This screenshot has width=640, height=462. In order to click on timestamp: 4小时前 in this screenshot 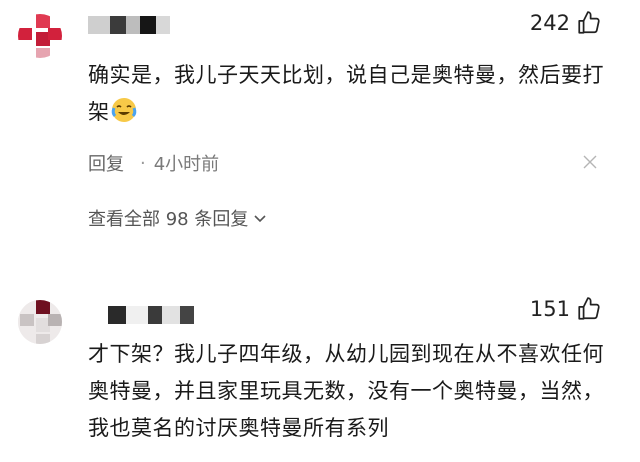, I will do `click(186, 164)`.